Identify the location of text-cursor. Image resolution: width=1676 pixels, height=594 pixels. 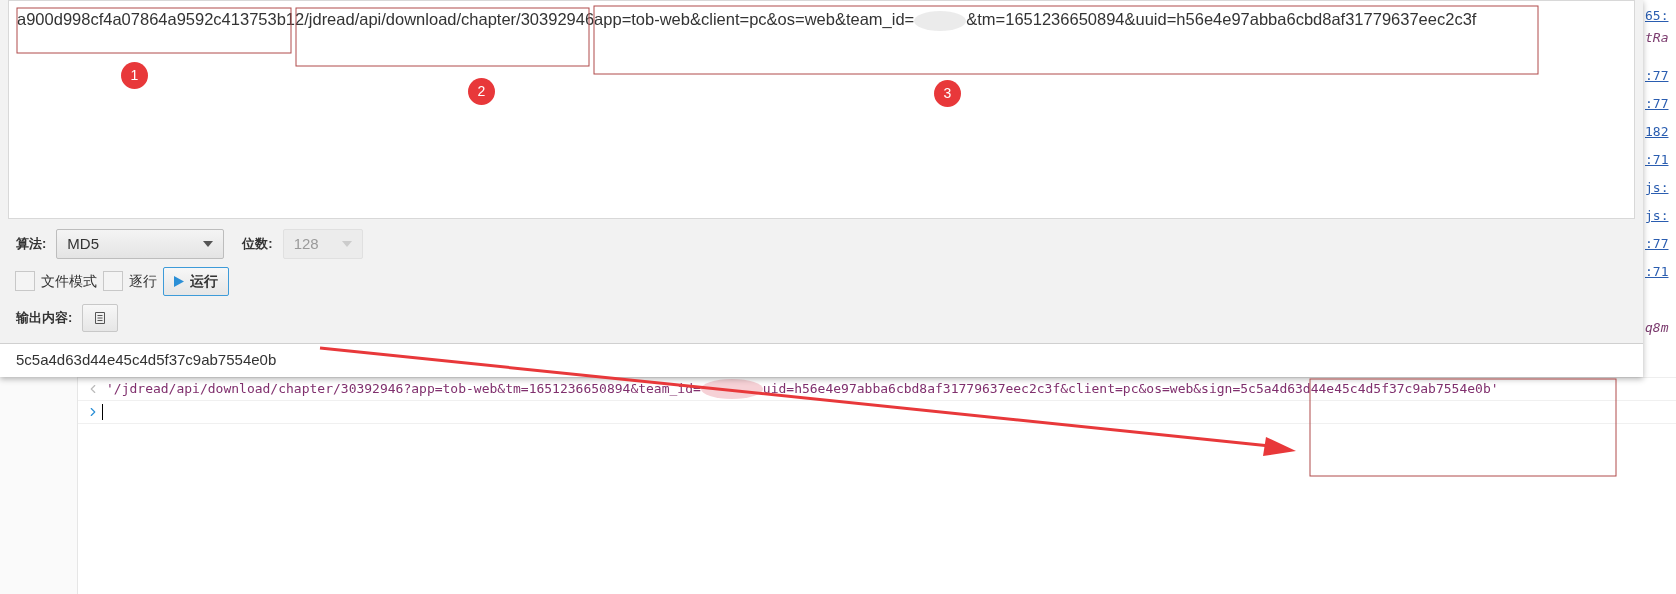
(102, 412).